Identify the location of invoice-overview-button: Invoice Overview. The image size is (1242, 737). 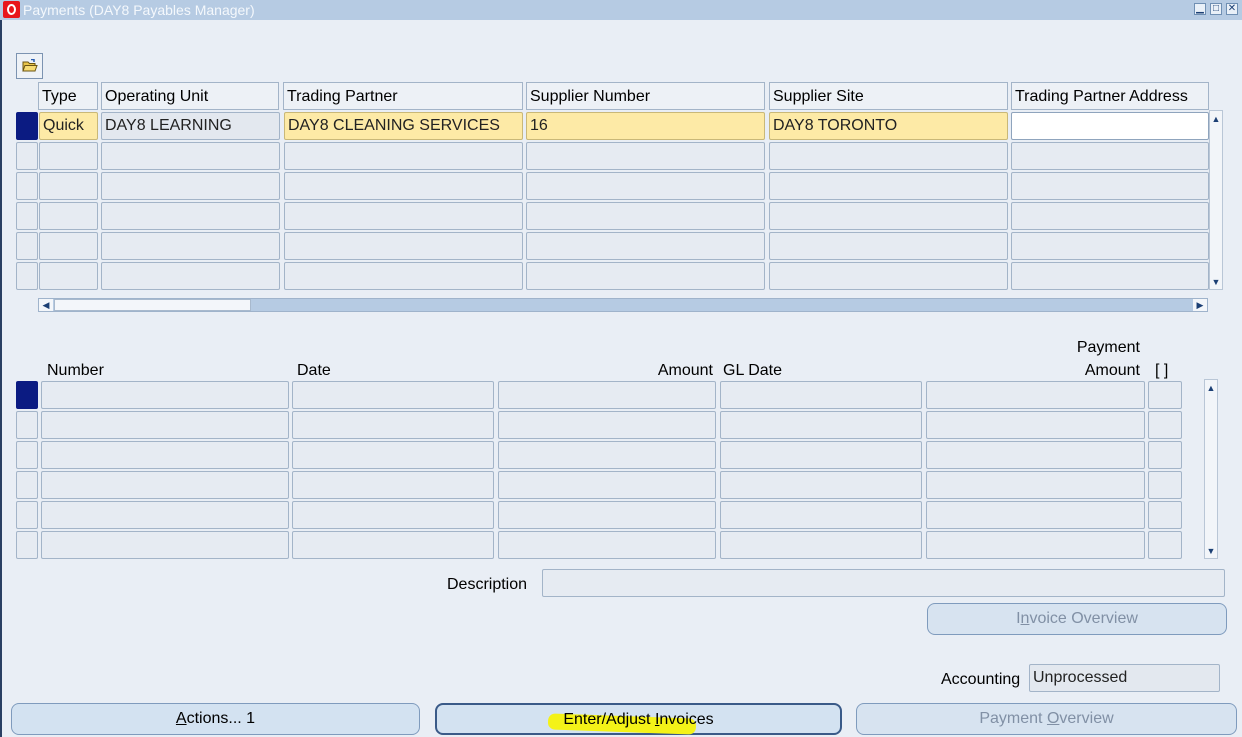
(1077, 619).